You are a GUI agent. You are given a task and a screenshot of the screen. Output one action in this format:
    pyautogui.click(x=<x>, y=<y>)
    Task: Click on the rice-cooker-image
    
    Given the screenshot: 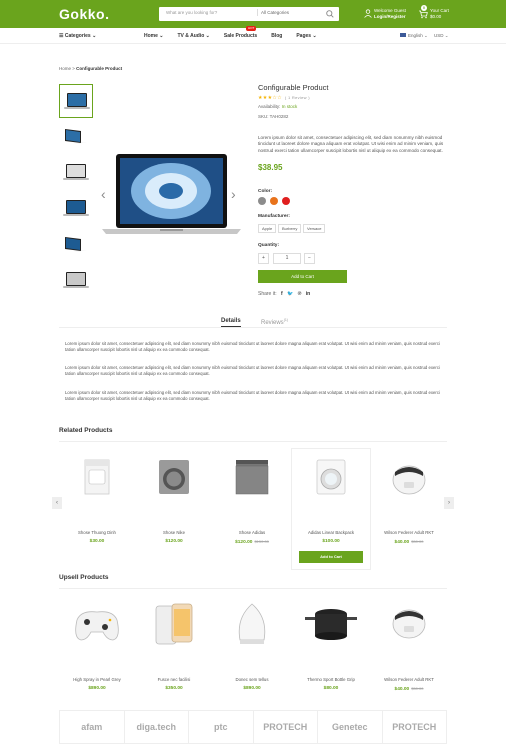 What is the action you would take?
    pyautogui.click(x=409, y=480)
    